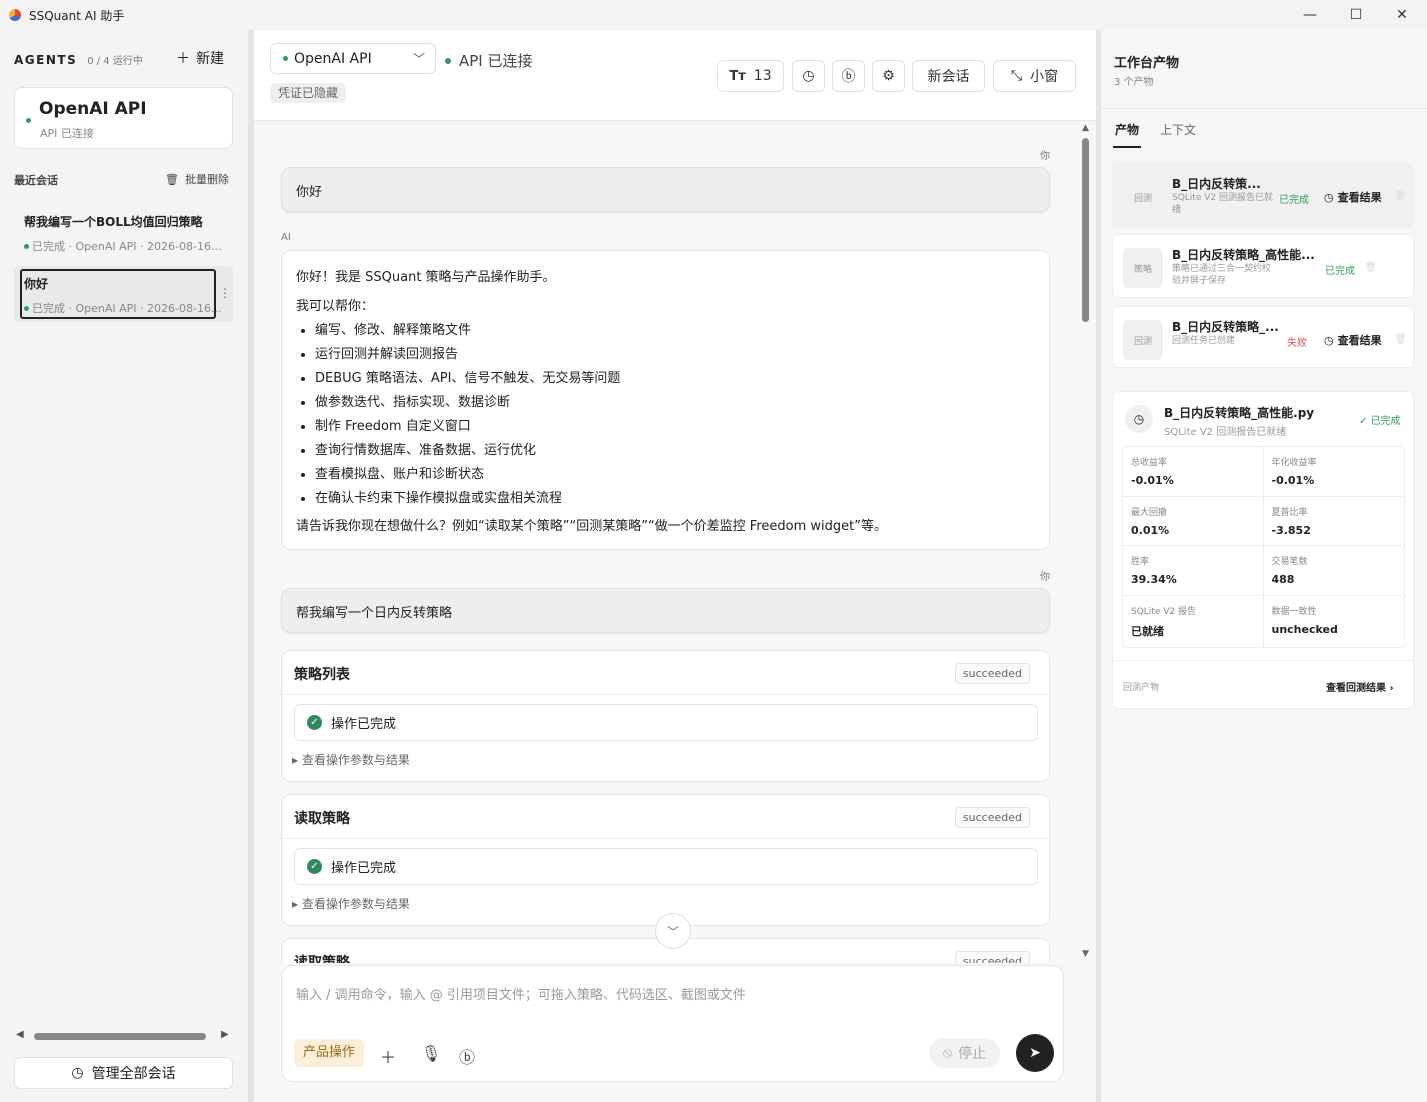  Describe the element at coordinates (225, 1034) in the screenshot. I see `scroll-right-icon: ▶` at that location.